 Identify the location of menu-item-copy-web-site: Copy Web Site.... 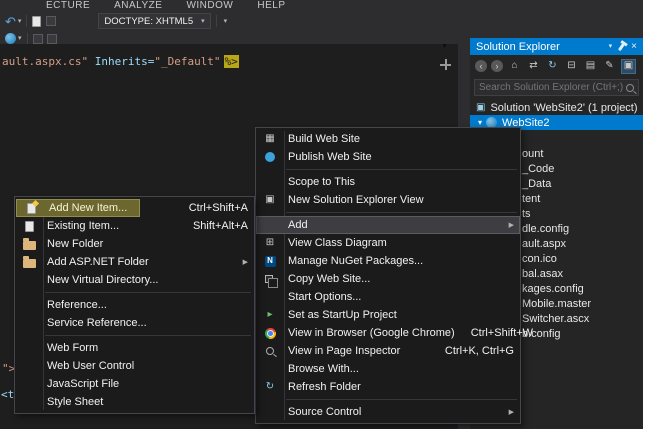
(388, 279).